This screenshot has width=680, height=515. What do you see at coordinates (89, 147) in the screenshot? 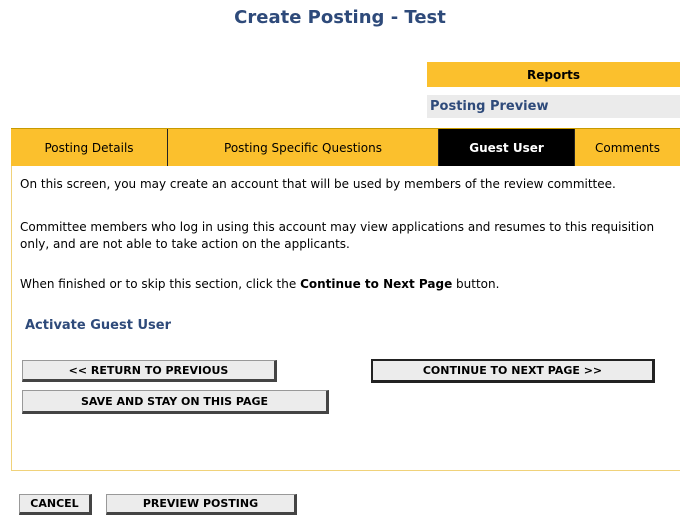
I see `tab-posting-details: Posting Details` at bounding box center [89, 147].